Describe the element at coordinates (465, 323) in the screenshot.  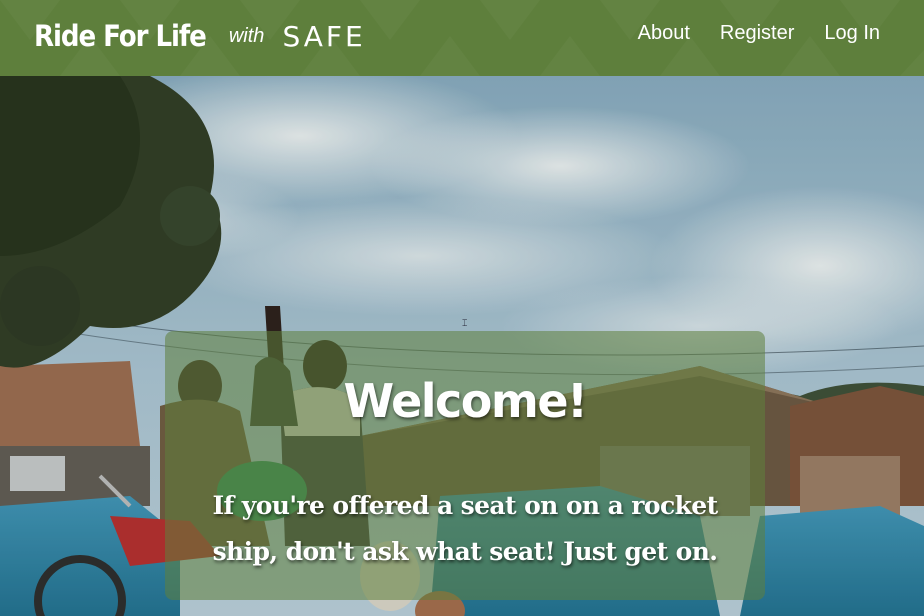
I see `text-cursor-icon: ⌶` at that location.